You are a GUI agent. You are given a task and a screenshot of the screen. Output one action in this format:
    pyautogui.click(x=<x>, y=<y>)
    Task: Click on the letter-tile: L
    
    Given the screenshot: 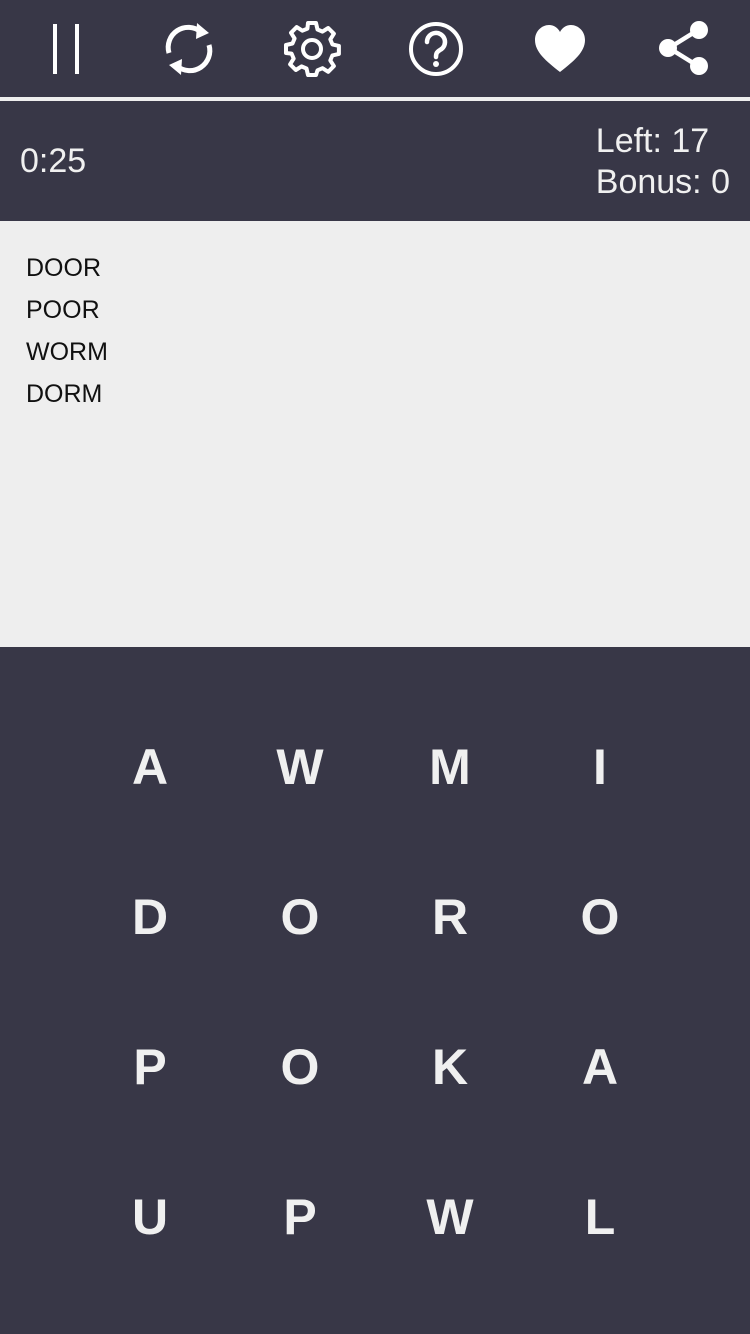 What is the action you would take?
    pyautogui.click(x=600, y=1217)
    